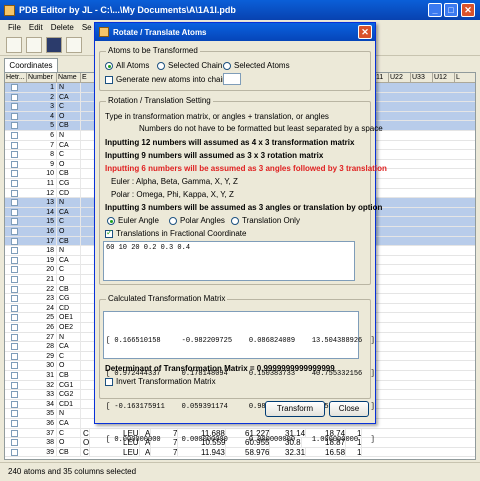  I want to click on cell-occupancy: 1, so click(360, 452).